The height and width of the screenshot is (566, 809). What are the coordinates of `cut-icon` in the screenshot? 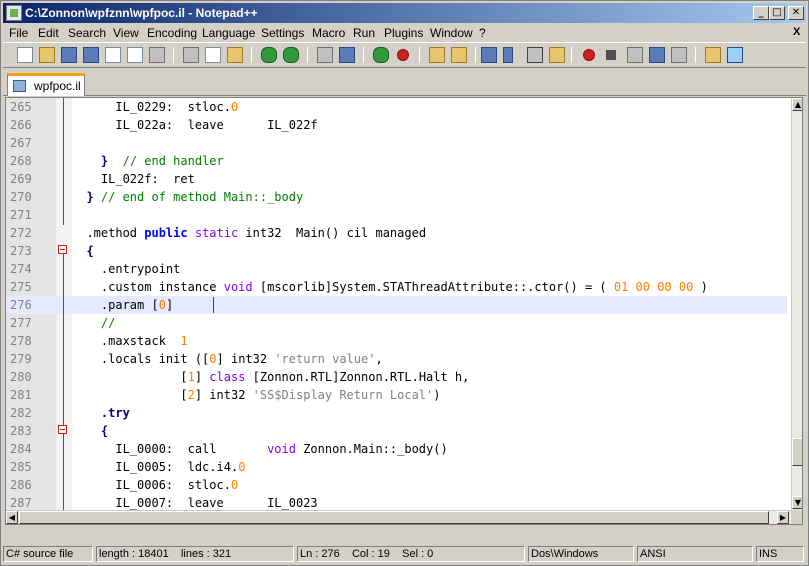 It's located at (191, 55).